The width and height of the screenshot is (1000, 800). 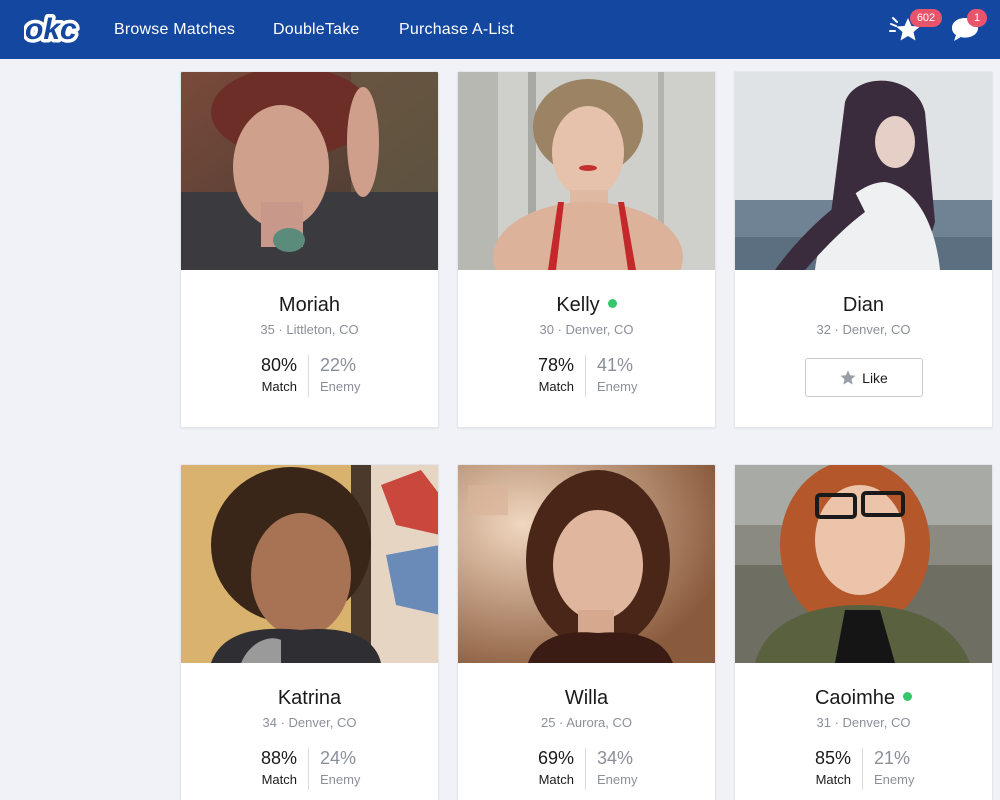 I want to click on enemy-percent: 22%, so click(x=338, y=365).